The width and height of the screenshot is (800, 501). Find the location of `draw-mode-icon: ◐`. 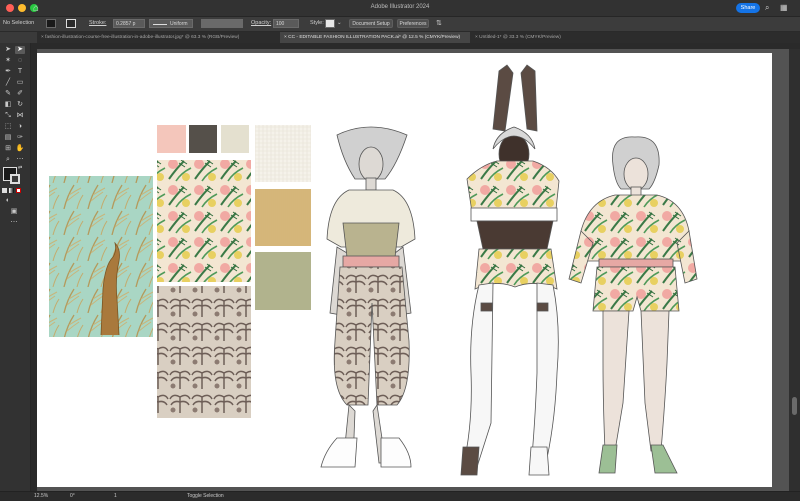

draw-mode-icon: ◐ is located at coordinates (8, 201).